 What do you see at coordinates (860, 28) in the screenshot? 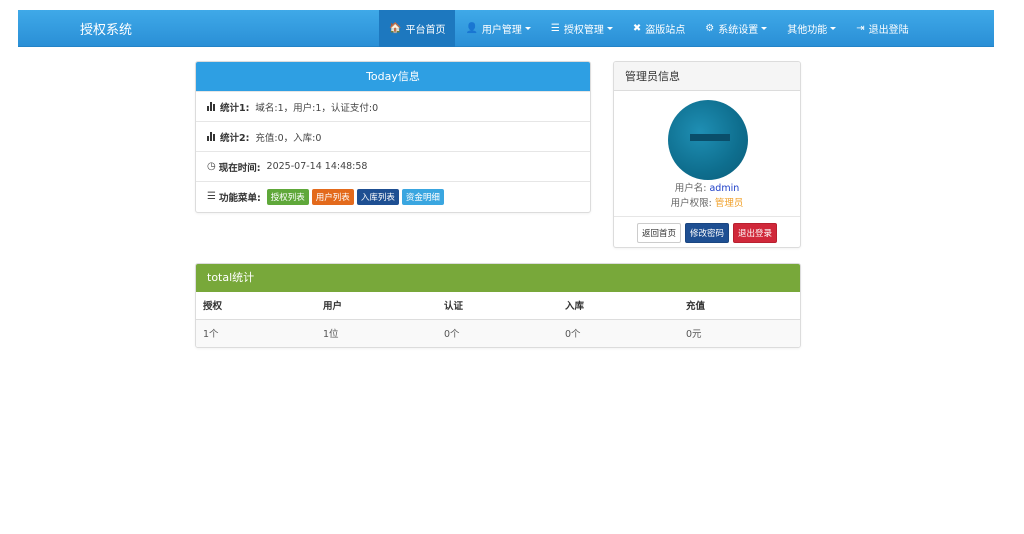
I see `logout-icon: ⇥` at bounding box center [860, 28].